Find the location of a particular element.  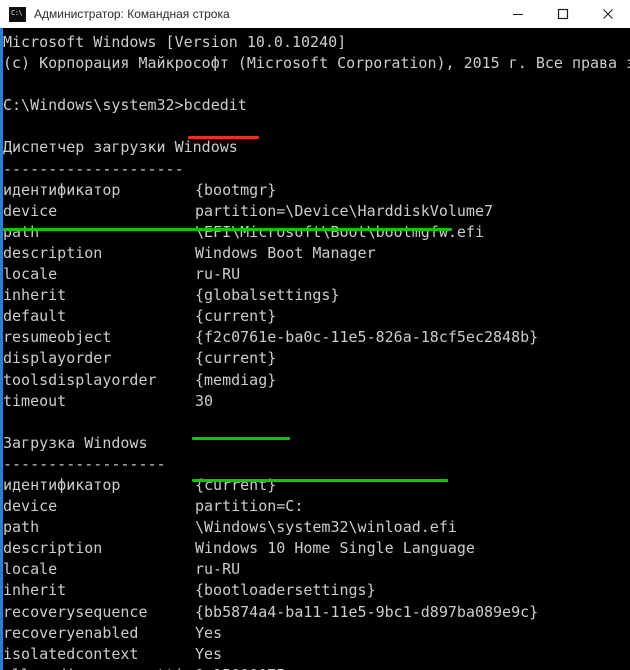

entry-row: path \EFI\Microsoft\Boot\bootmgfw.efi is located at coordinates (316, 232).